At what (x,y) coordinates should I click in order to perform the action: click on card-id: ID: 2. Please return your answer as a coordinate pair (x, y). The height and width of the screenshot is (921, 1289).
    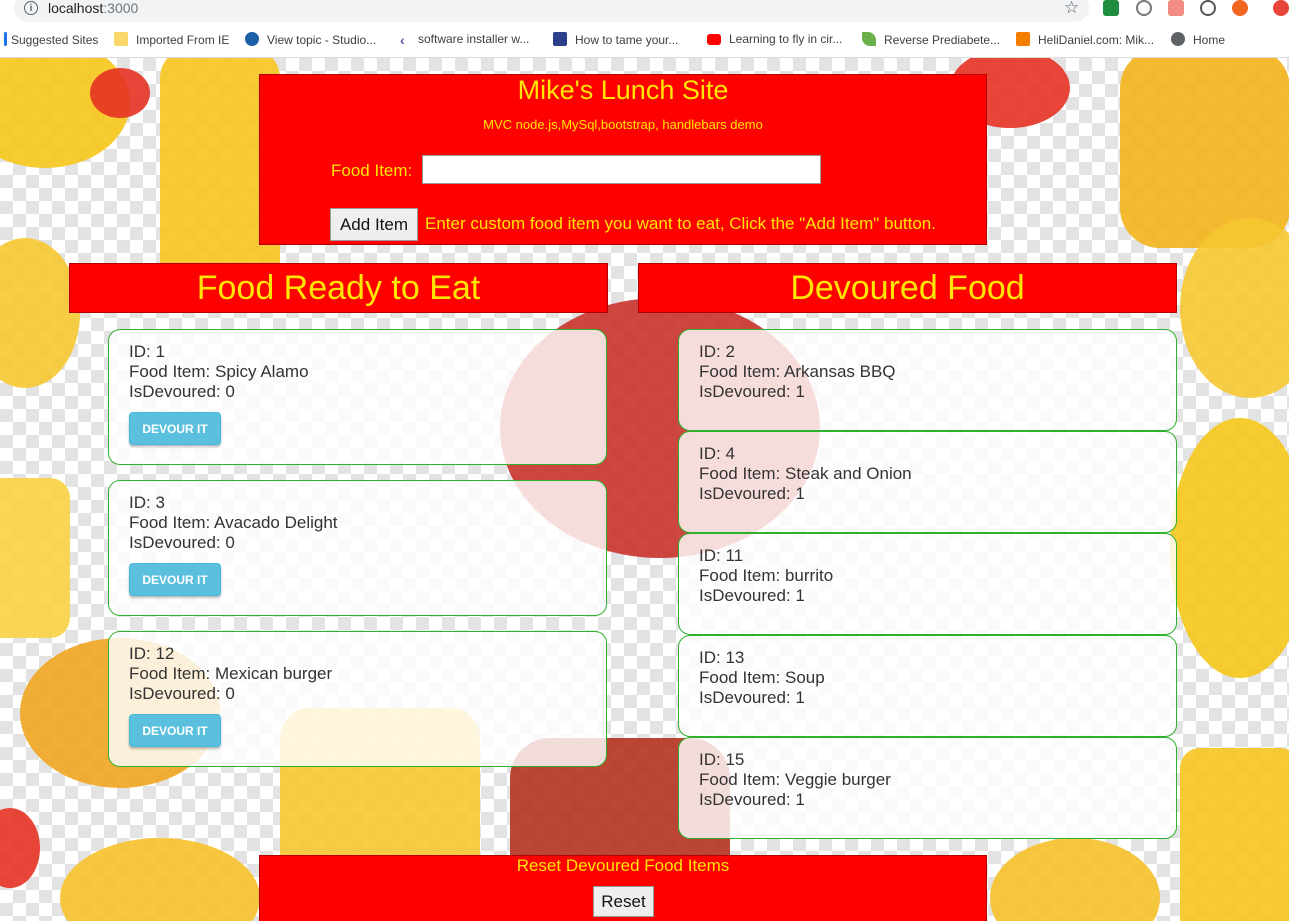
    Looking at the image, I should click on (717, 351).